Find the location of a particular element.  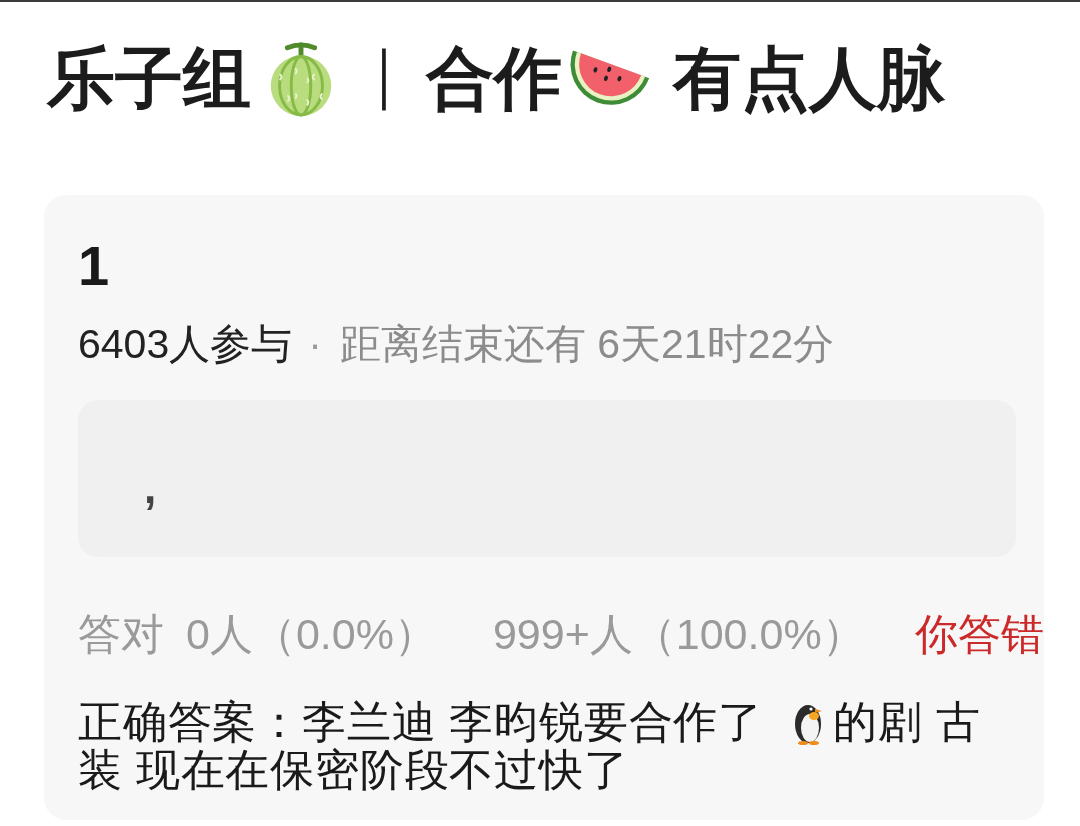

correct-label: 答对 is located at coordinates (121, 634).